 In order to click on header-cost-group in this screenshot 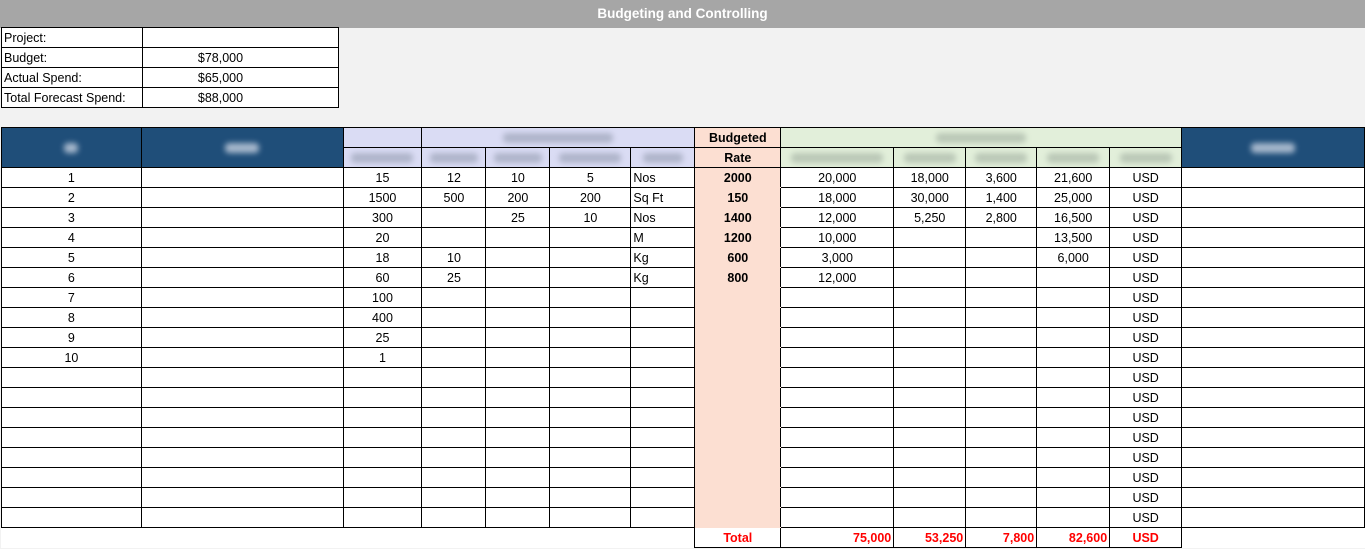, I will do `click(981, 137)`.